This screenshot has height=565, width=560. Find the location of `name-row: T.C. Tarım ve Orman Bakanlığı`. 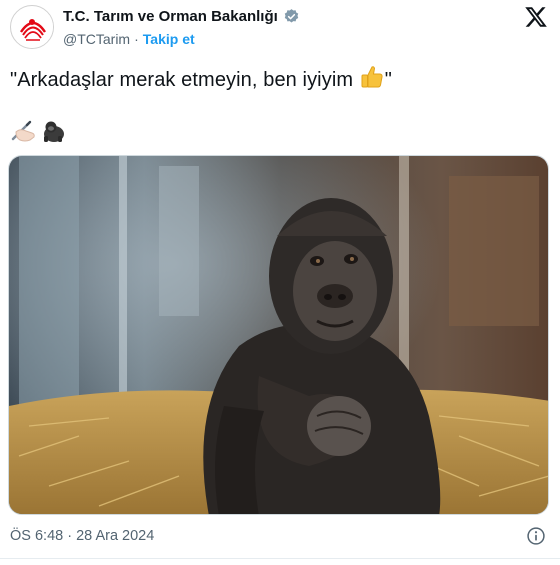

name-row: T.C. Tarım ve Orman Bakanlığı is located at coordinates (181, 16).